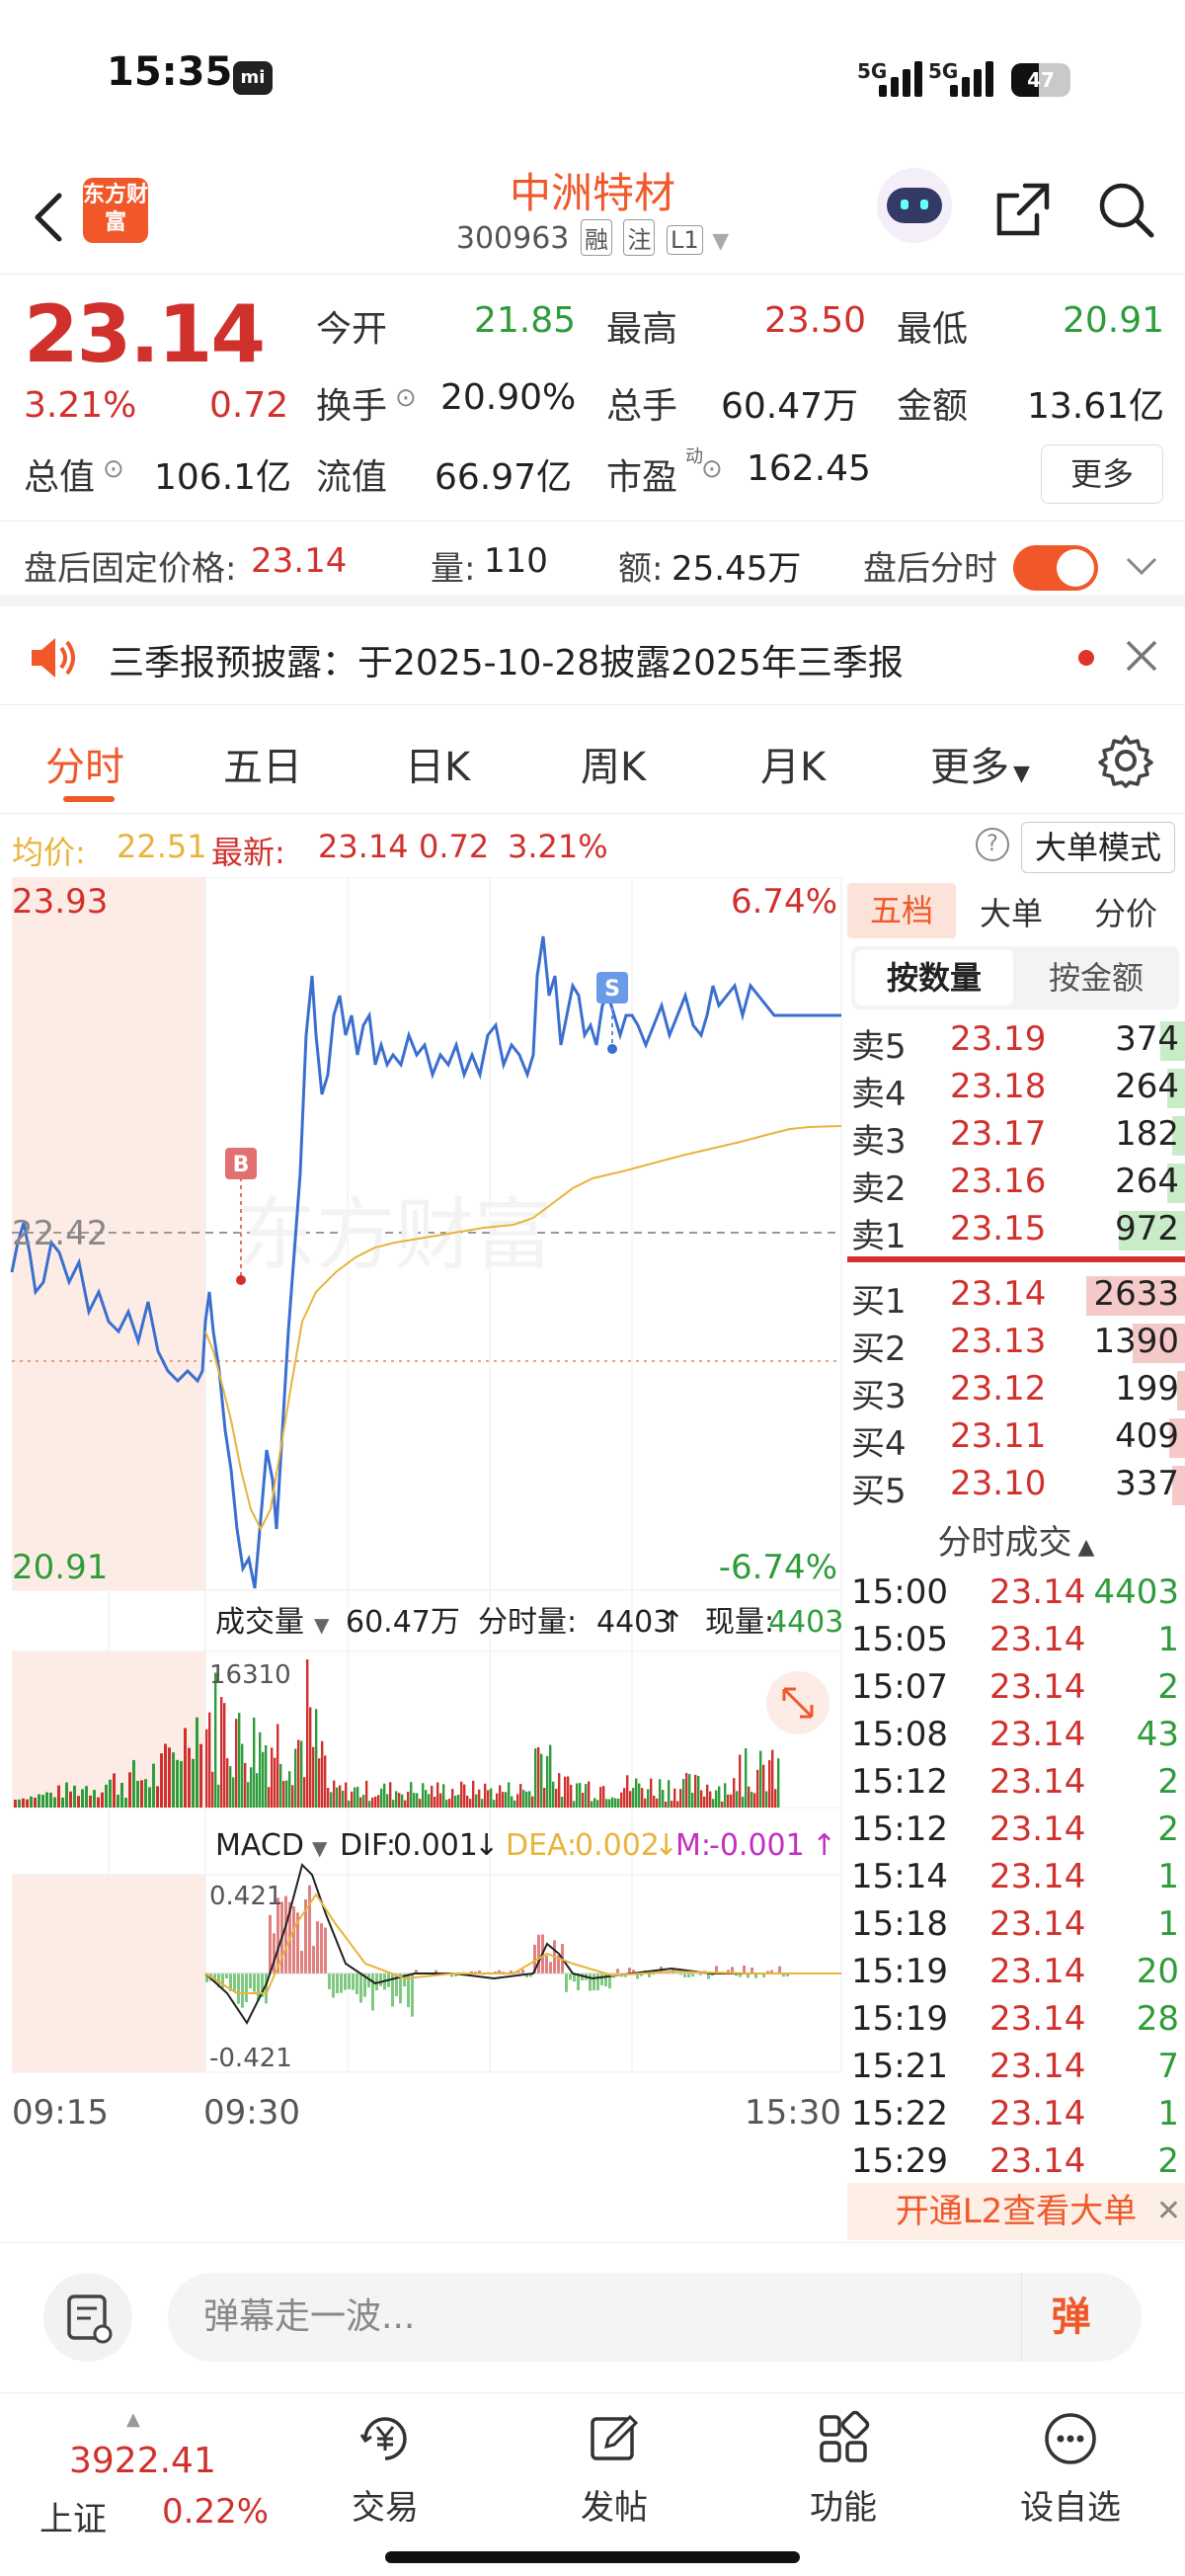 The image size is (1185, 2576). Describe the element at coordinates (640, 237) in the screenshot. I see `tag-registration: 注` at that location.